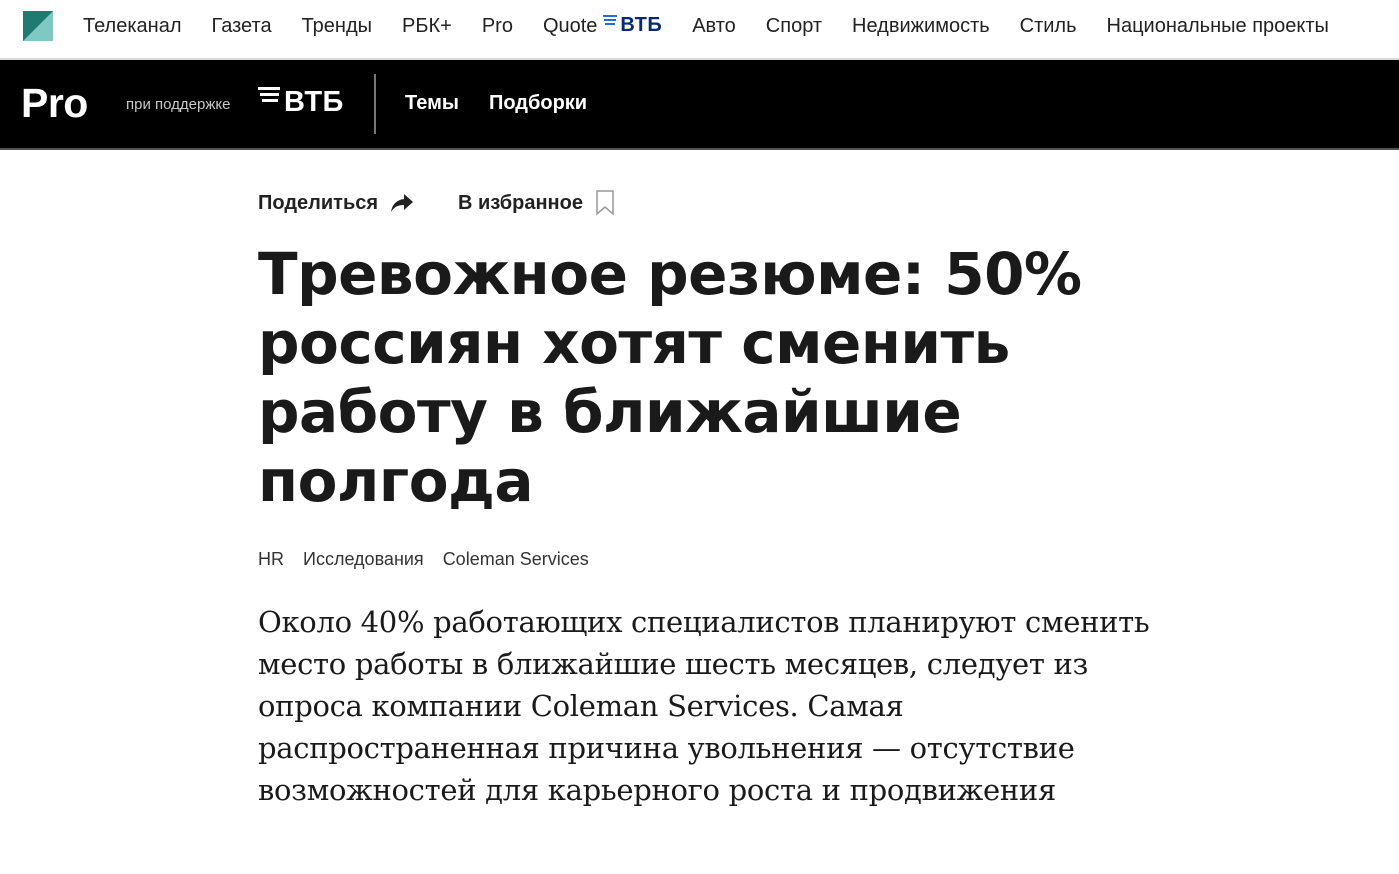 The height and width of the screenshot is (874, 1399). I want to click on article-tags: HR Исследования Coleman Services, so click(433, 559).